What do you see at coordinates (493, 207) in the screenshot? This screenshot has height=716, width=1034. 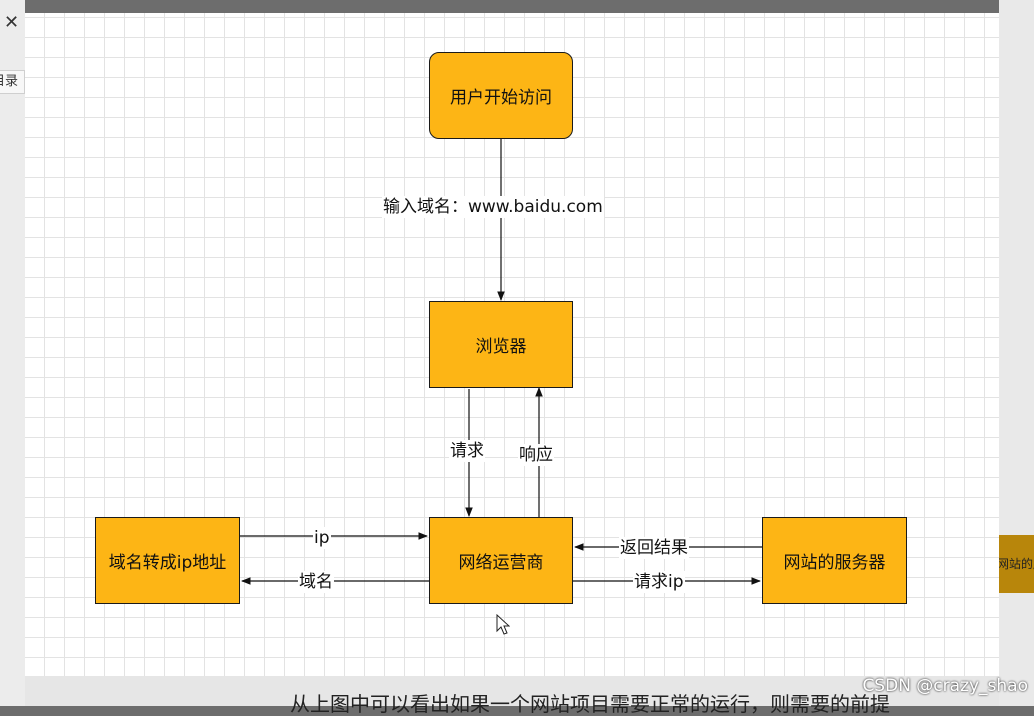 I see `edge-label-input-domain: 输入域名：www.baidu.com` at bounding box center [493, 207].